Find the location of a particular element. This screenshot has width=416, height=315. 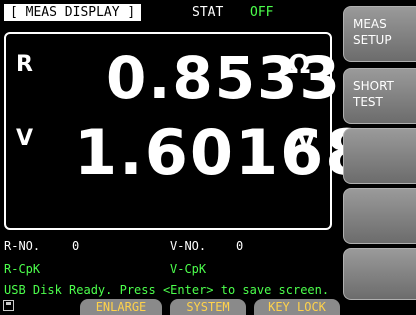

short-test-label-line1: SHORT is located at coordinates (373, 86).